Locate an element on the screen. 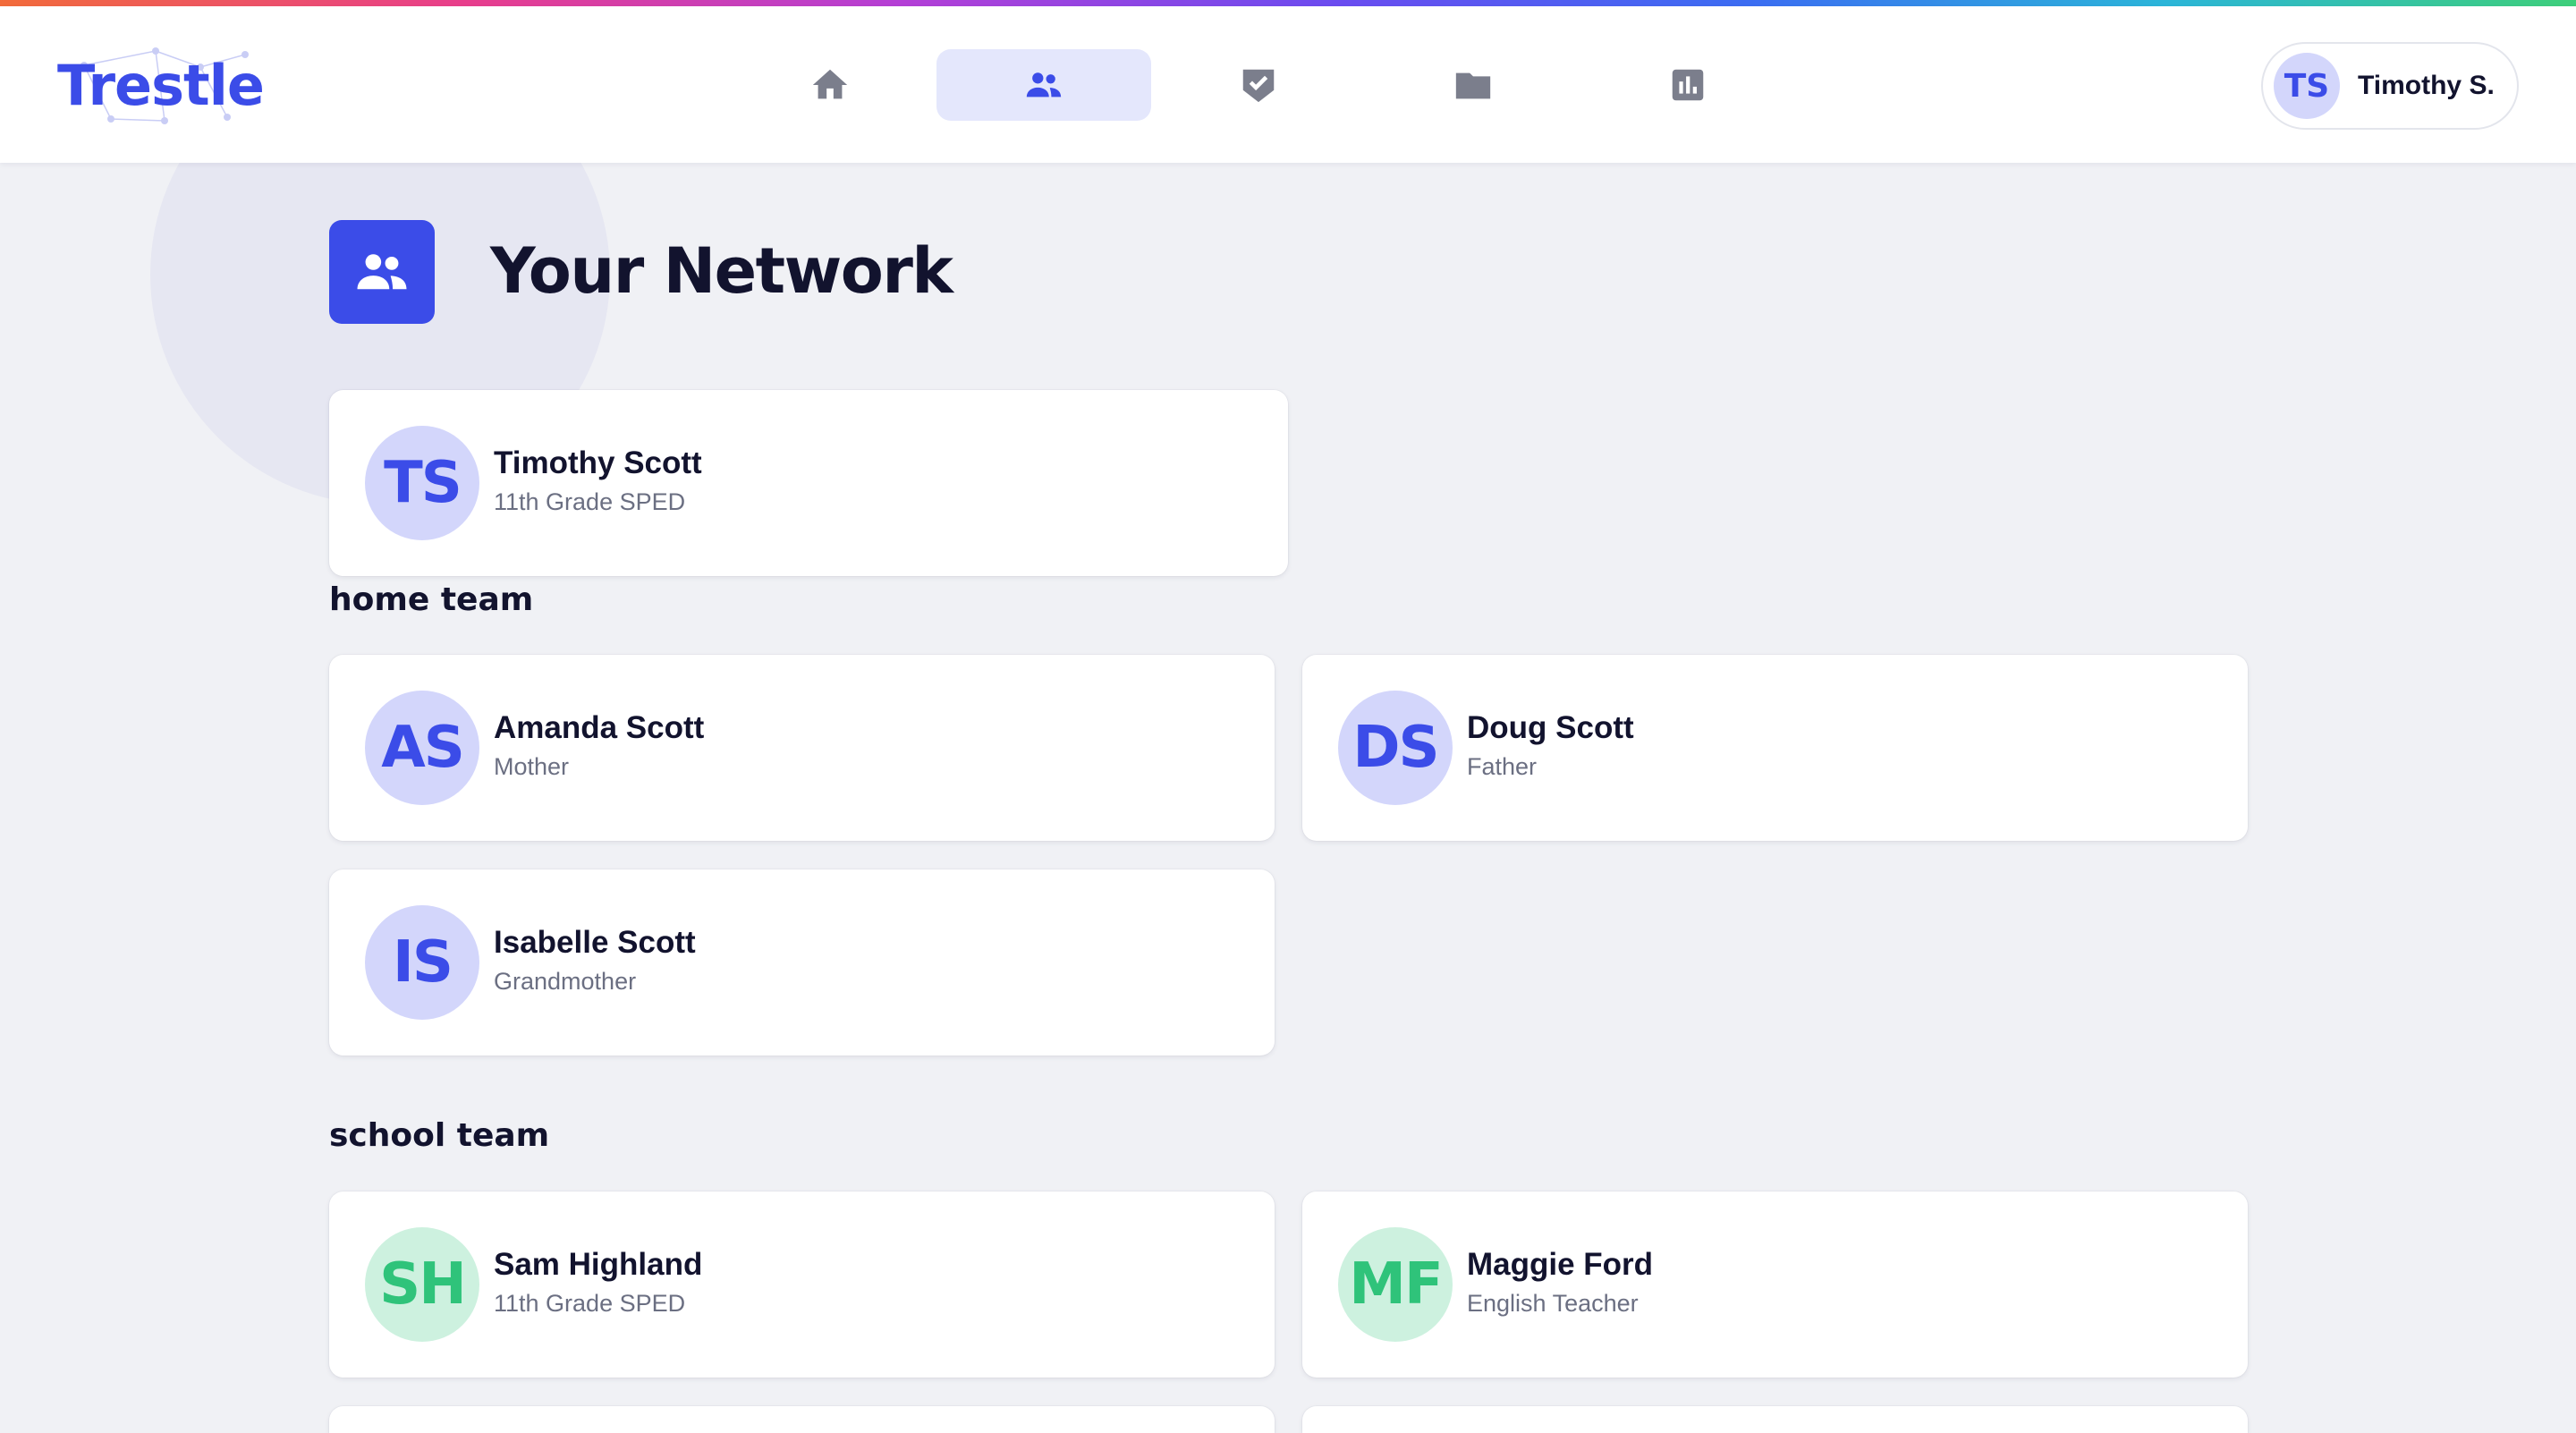  profile-menu: TS Timothy S. is located at coordinates (2390, 86).